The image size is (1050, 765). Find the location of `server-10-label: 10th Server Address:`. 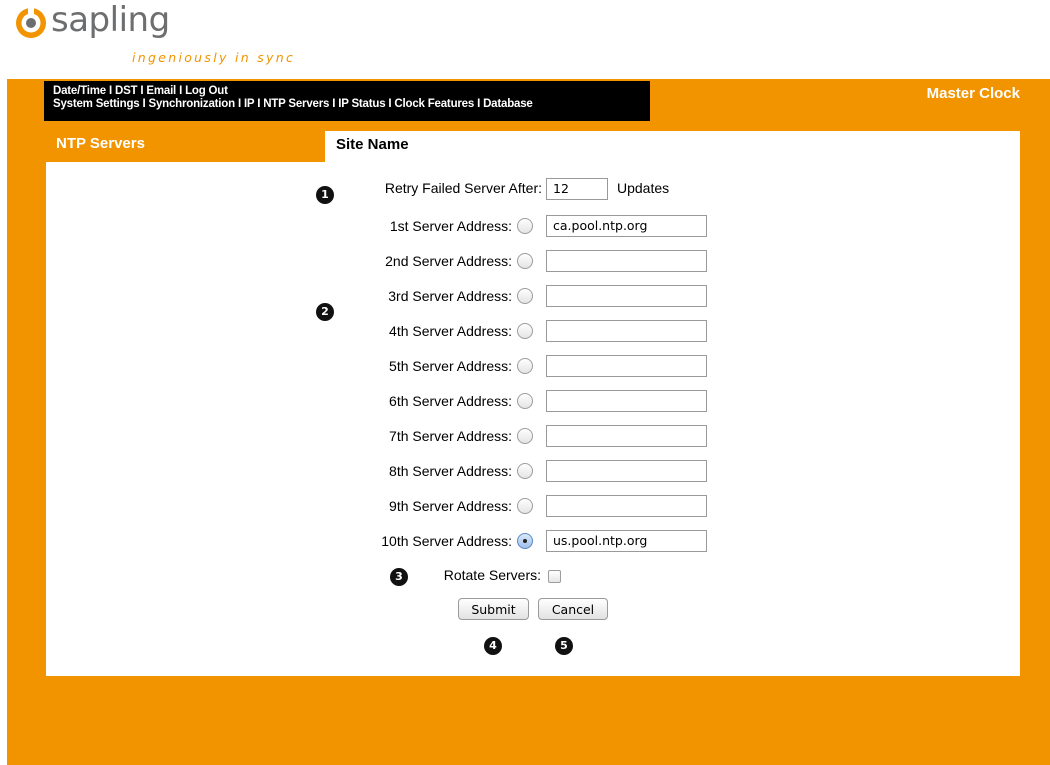

server-10-label: 10th Server Address: is located at coordinates (446, 541).